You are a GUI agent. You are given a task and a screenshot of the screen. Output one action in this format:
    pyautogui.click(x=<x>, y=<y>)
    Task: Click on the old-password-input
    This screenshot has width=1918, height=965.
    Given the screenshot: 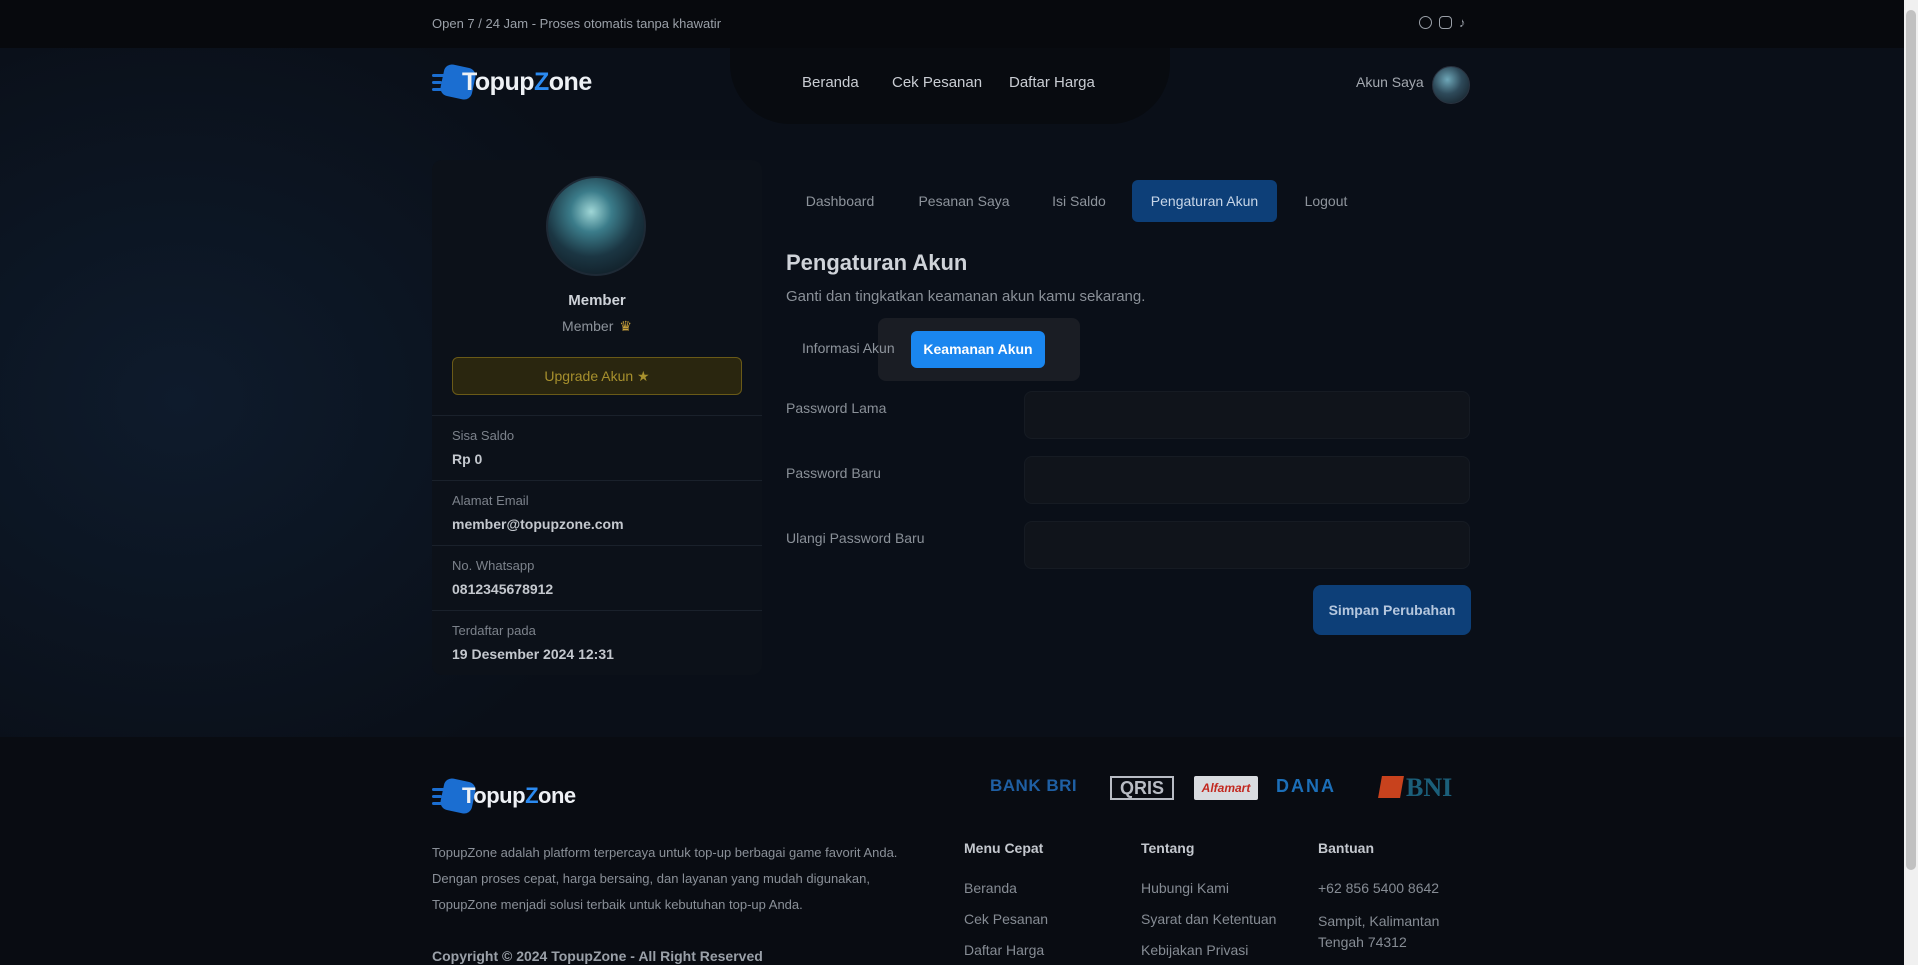 What is the action you would take?
    pyautogui.click(x=1247, y=415)
    